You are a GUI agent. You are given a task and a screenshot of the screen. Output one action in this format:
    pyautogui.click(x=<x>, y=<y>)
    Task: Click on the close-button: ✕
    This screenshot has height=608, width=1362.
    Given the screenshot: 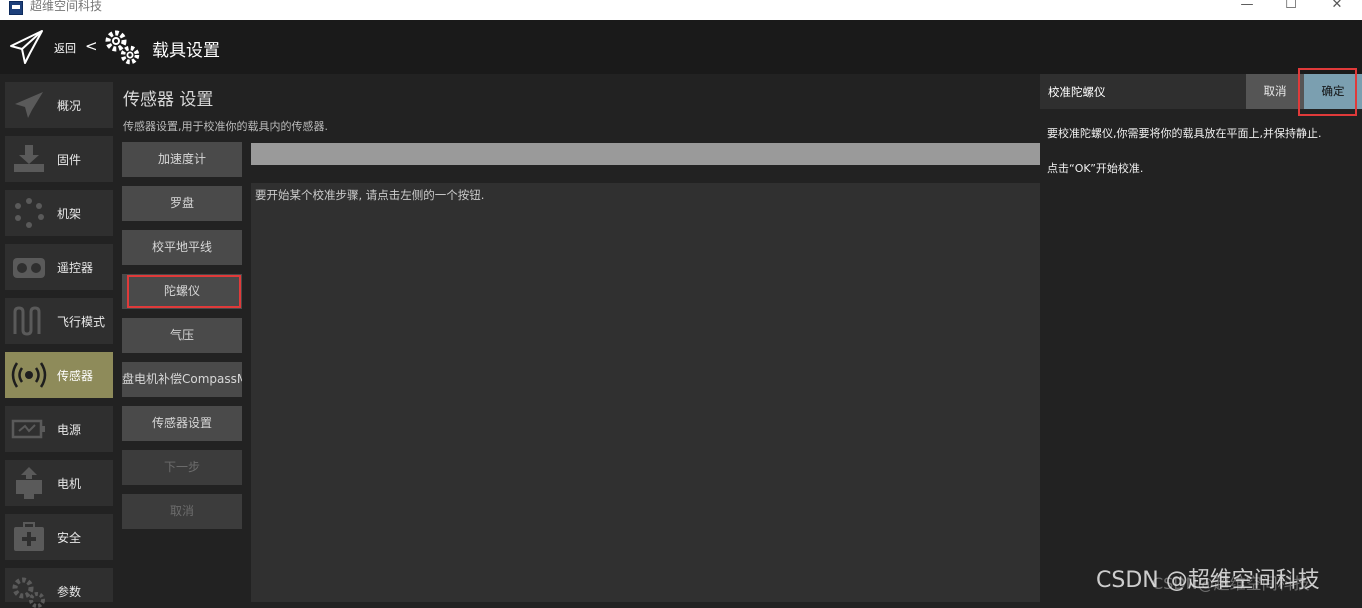 What is the action you would take?
    pyautogui.click(x=1337, y=10)
    